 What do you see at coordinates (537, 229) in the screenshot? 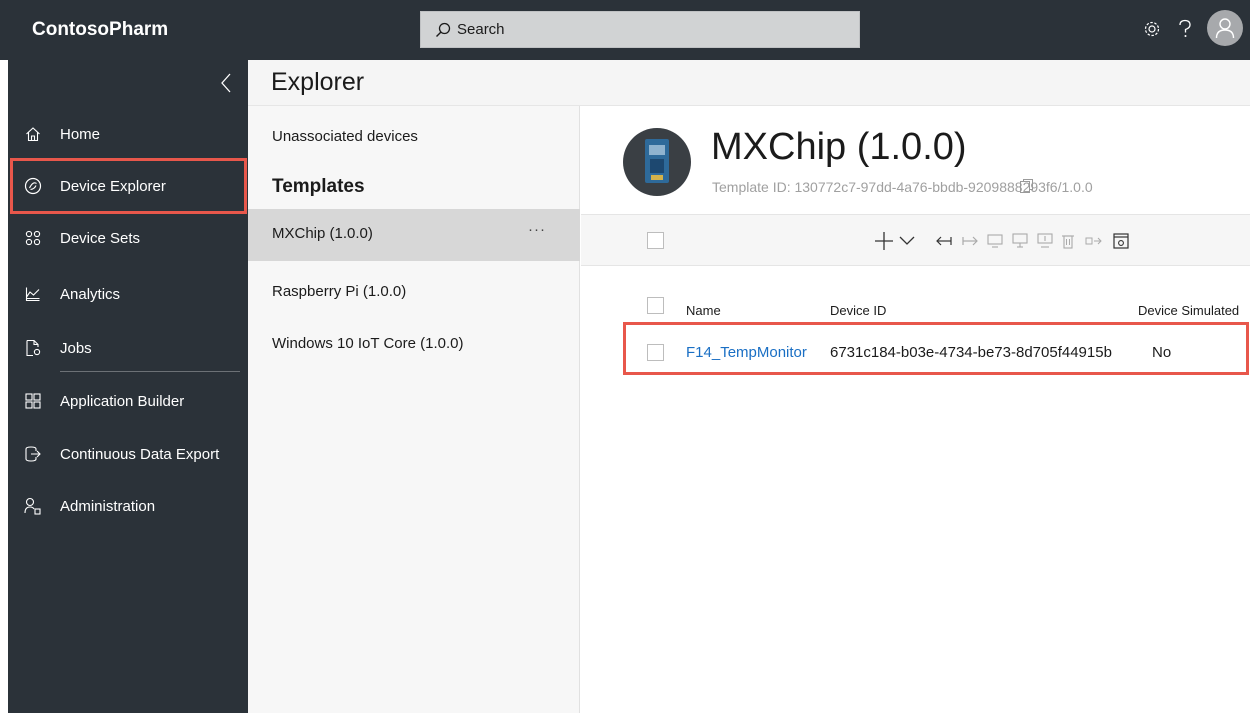
I see `more-options-button: ···` at bounding box center [537, 229].